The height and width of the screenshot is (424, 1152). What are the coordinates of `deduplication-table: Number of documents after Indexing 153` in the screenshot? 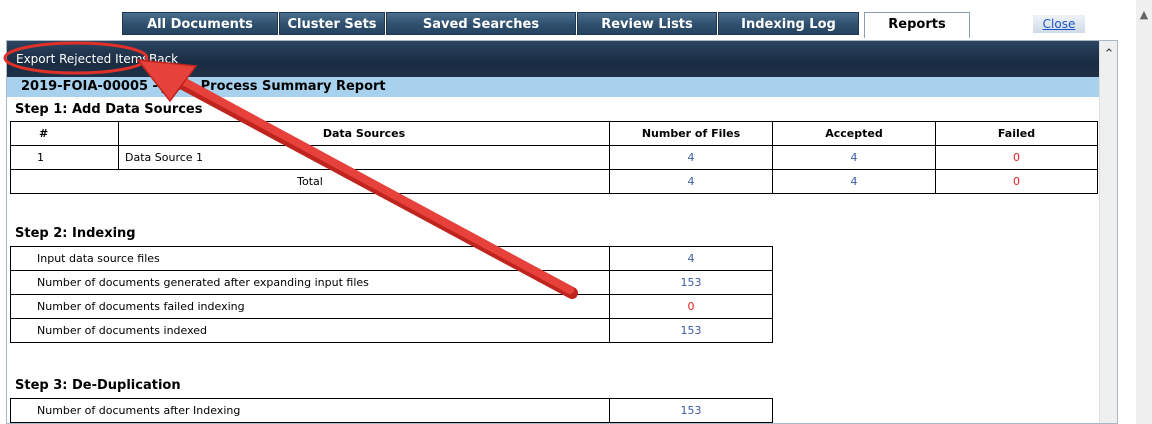 It's located at (391, 410).